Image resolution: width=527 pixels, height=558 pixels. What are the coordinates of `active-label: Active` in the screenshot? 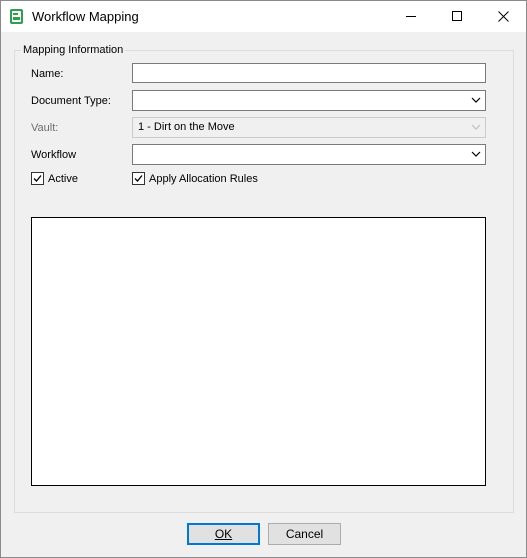 It's located at (63, 178).